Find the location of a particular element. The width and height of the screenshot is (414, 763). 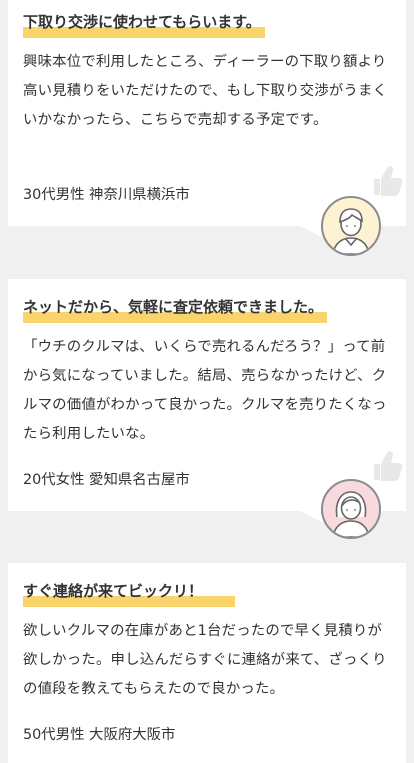

testimonial-author: 20代女性 愛知県名古屋市 is located at coordinates (106, 480).